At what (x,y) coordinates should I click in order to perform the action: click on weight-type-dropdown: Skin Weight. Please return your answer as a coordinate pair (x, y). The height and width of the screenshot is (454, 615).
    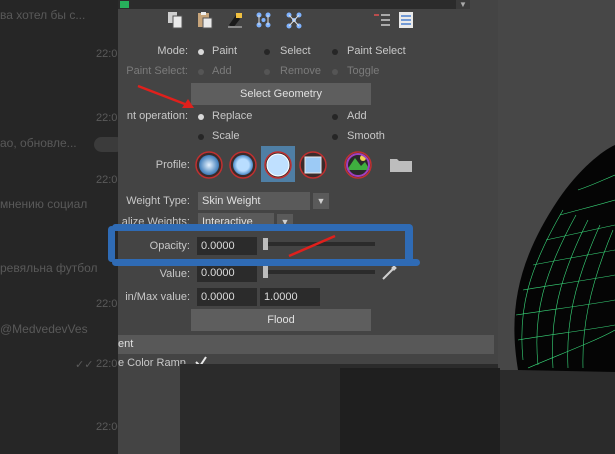
    Looking at the image, I should click on (254, 201).